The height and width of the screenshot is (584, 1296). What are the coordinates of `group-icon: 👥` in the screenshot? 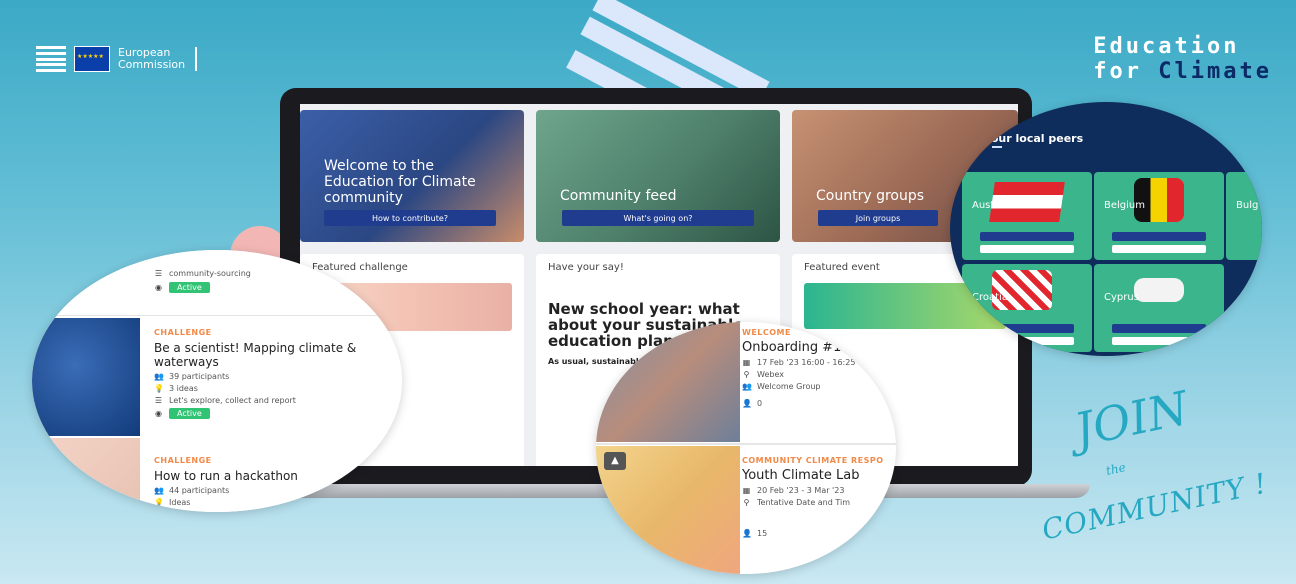 It's located at (747, 386).